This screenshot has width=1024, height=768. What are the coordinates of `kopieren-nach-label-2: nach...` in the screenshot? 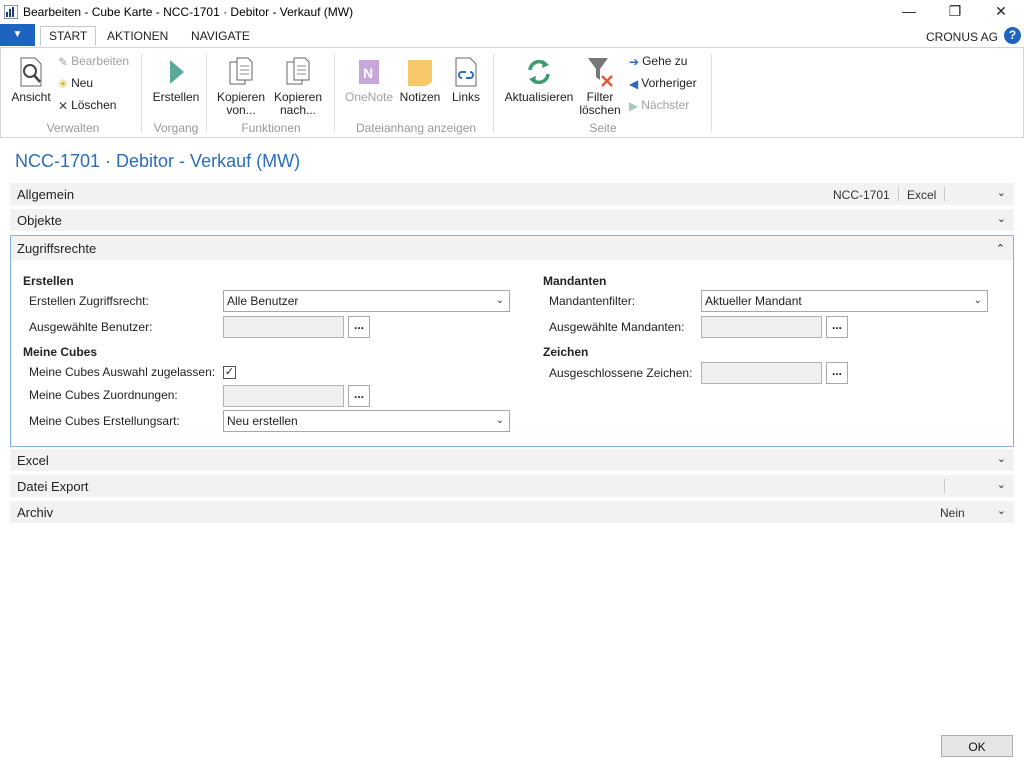 It's located at (298, 110).